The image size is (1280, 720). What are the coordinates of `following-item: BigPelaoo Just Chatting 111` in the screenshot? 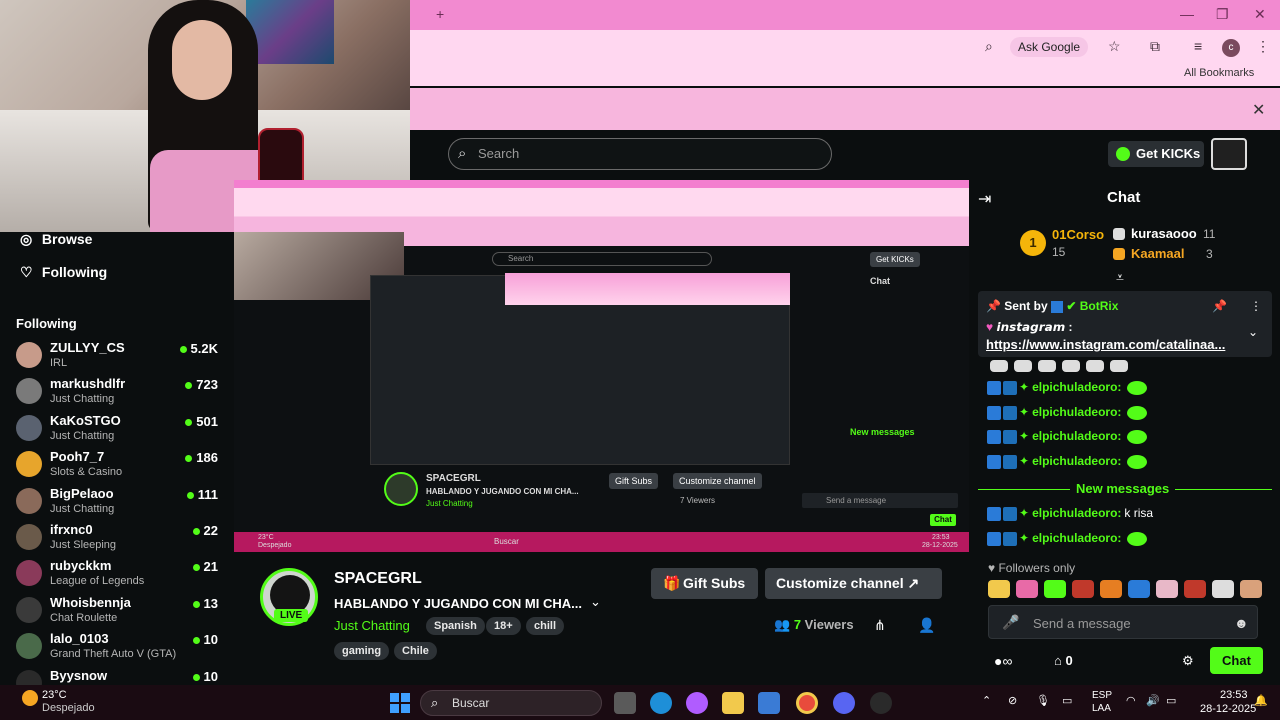 It's located at (121, 504).